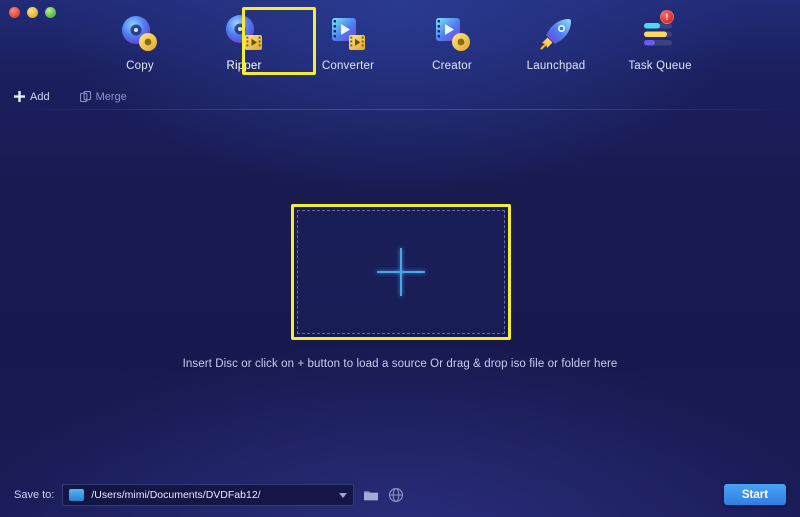 This screenshot has width=800, height=517. I want to click on rocket-icon, so click(556, 34).